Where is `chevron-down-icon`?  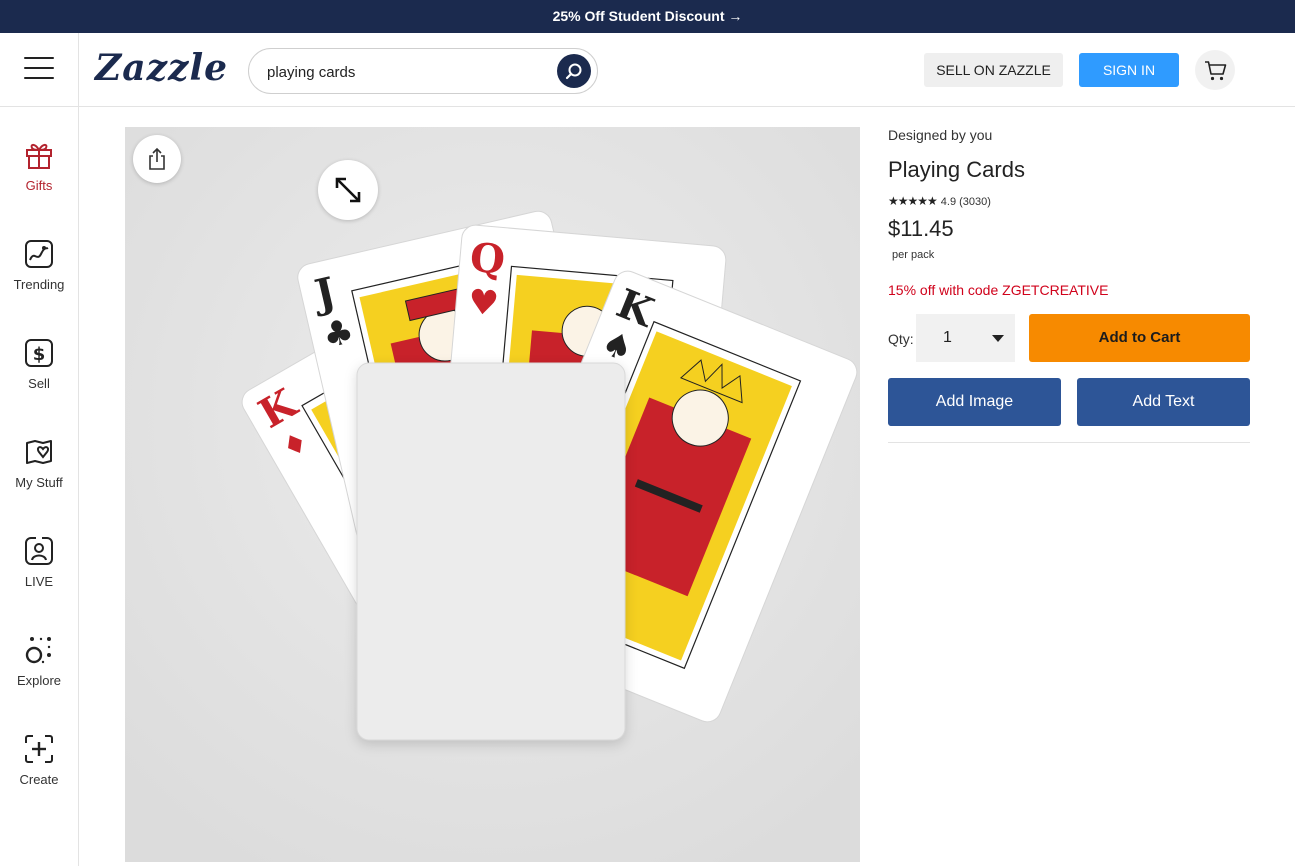 chevron-down-icon is located at coordinates (998, 338).